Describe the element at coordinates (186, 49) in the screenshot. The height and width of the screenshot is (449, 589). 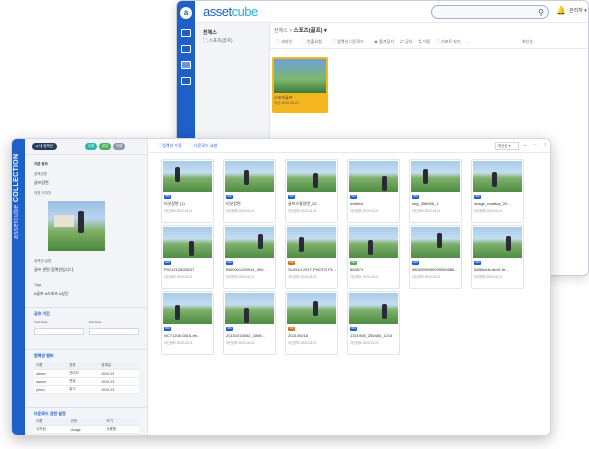
I see `bag-icon` at that location.